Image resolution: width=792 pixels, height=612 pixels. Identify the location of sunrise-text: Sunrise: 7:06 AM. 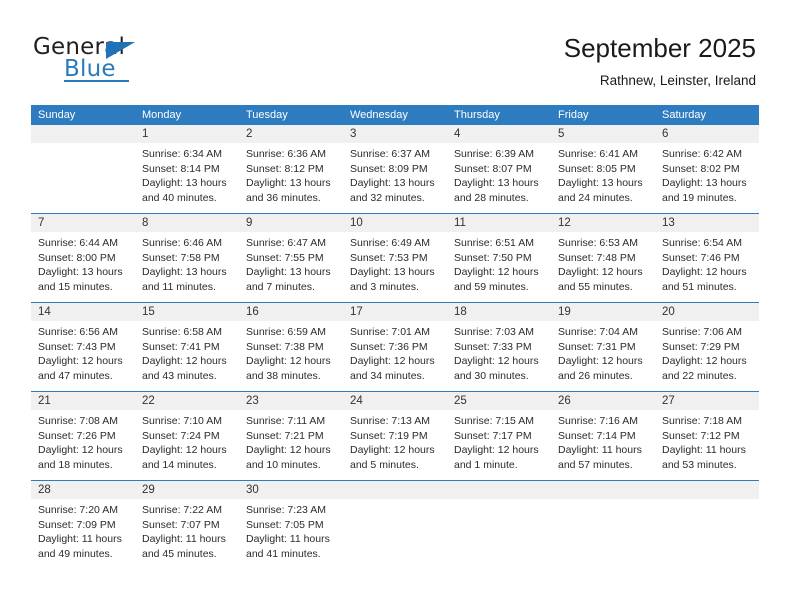
(702, 332).